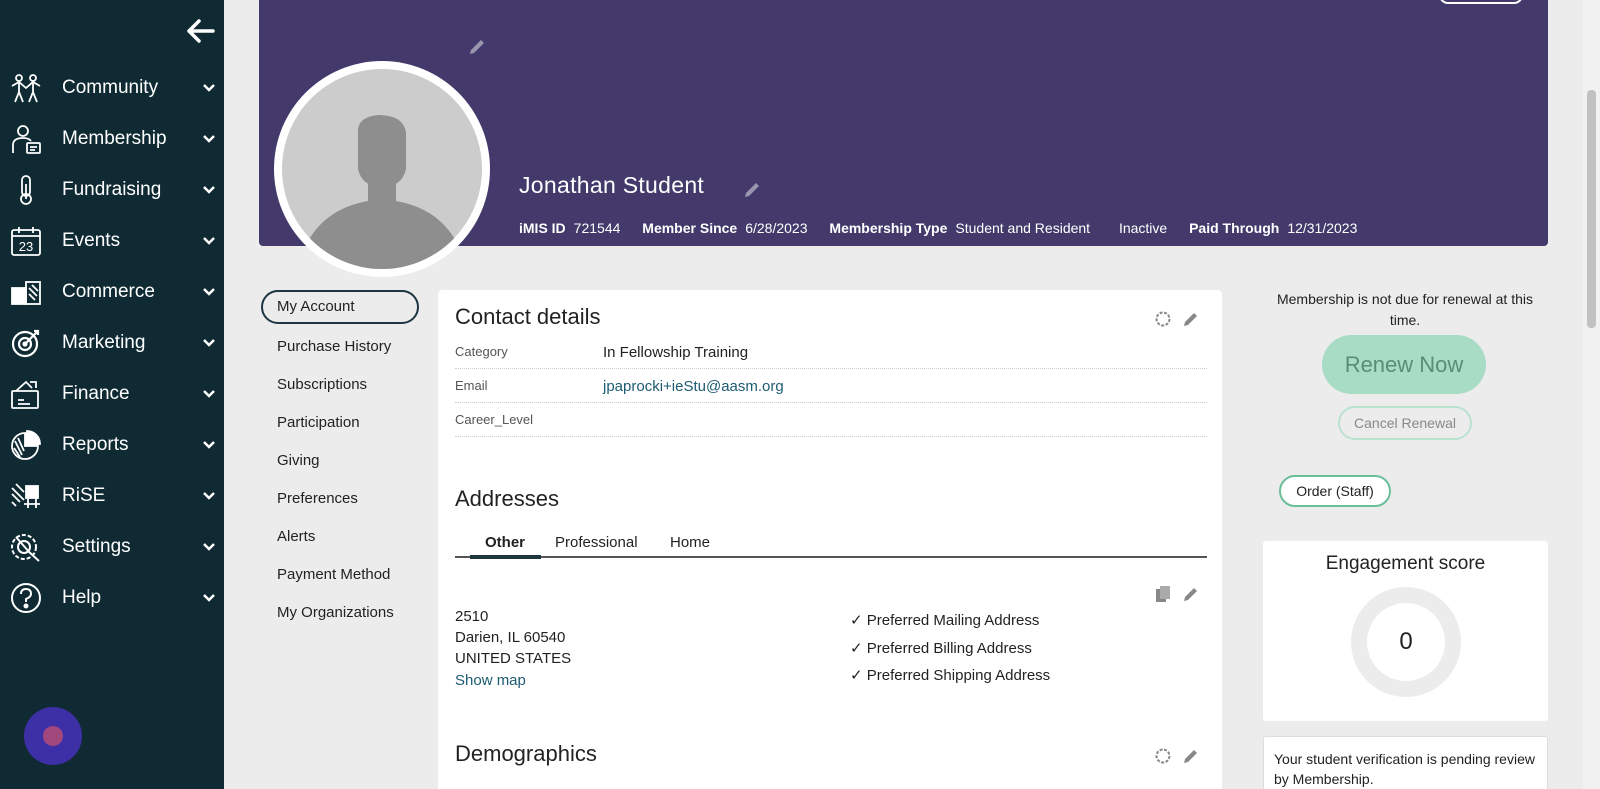 This screenshot has height=789, width=1600. Describe the element at coordinates (510, 637) in the screenshot. I see `address-line: Darien, IL 60540` at that location.